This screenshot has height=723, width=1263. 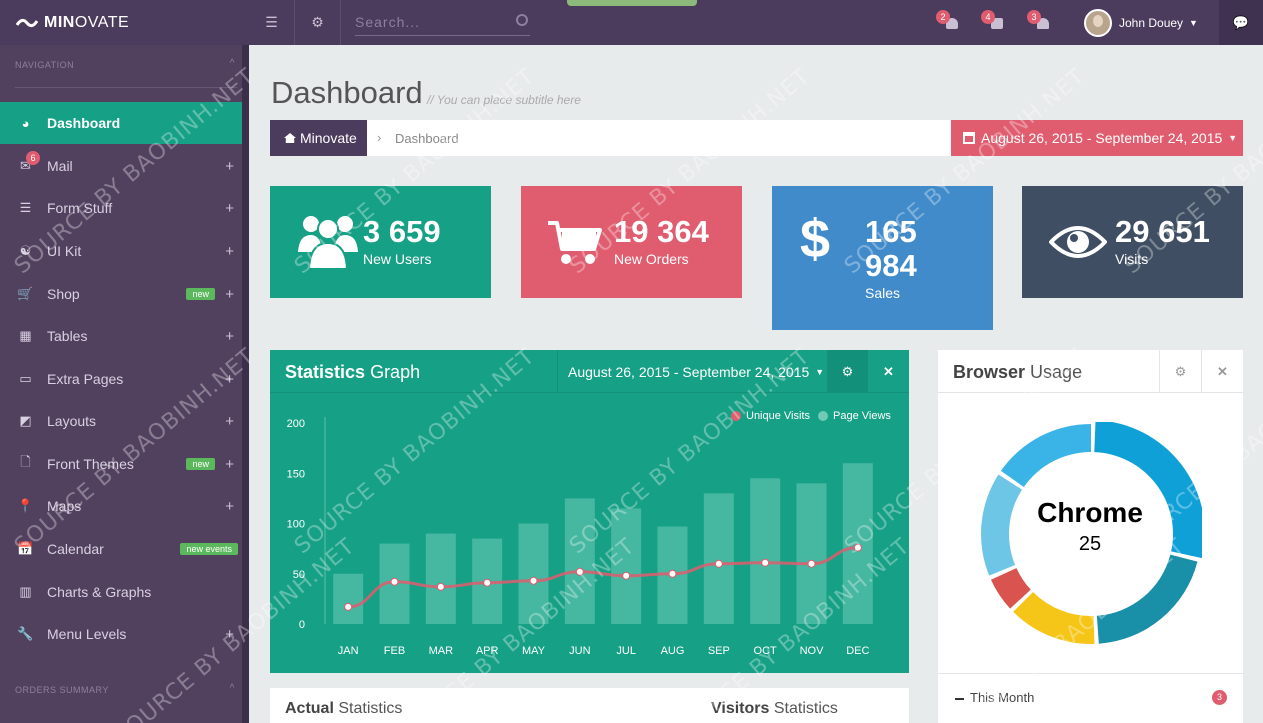 I want to click on nav-heading-label: NAVIGATION, so click(x=45, y=65).